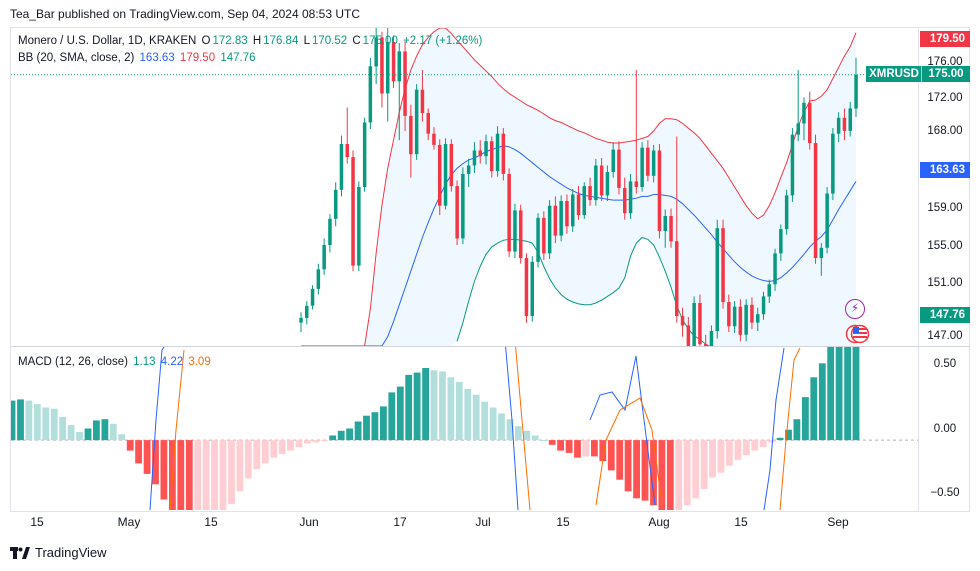  What do you see at coordinates (20, 552) in the screenshot?
I see `tradingview-logo-icon` at bounding box center [20, 552].